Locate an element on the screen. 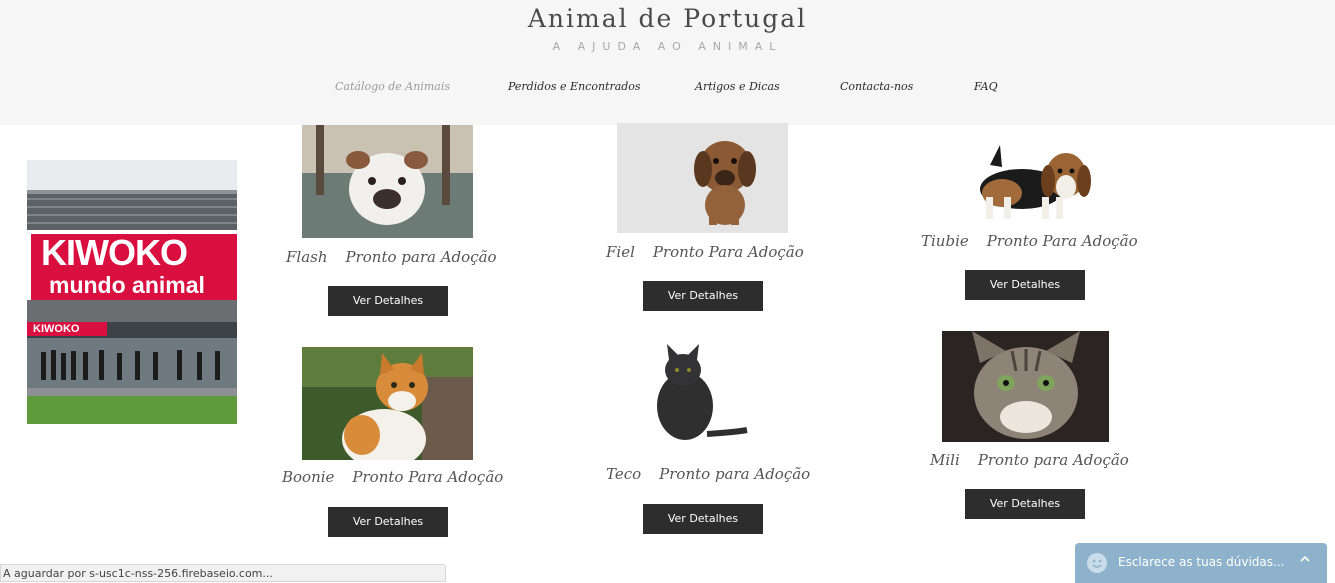  nav-item-contacta: Contacta-nos is located at coordinates (876, 86).